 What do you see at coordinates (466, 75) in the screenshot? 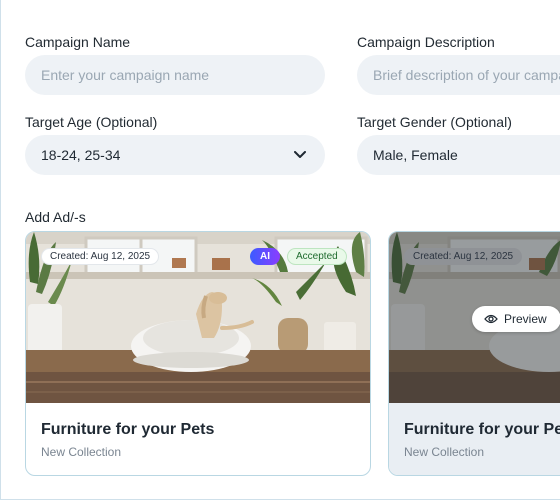
I see `campaign-description-input` at bounding box center [466, 75].